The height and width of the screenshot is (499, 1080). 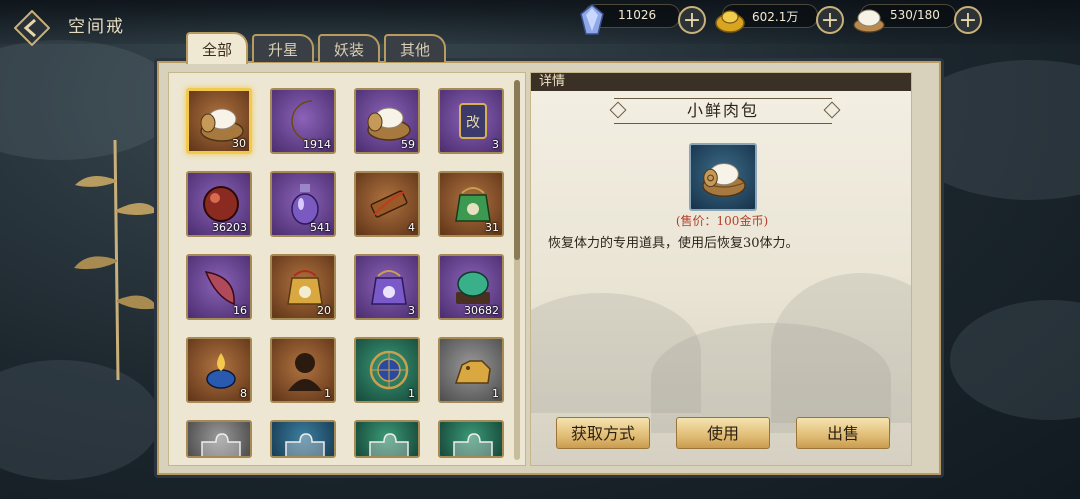 What do you see at coordinates (843, 433) in the screenshot?
I see `sell-button: 出售` at bounding box center [843, 433].